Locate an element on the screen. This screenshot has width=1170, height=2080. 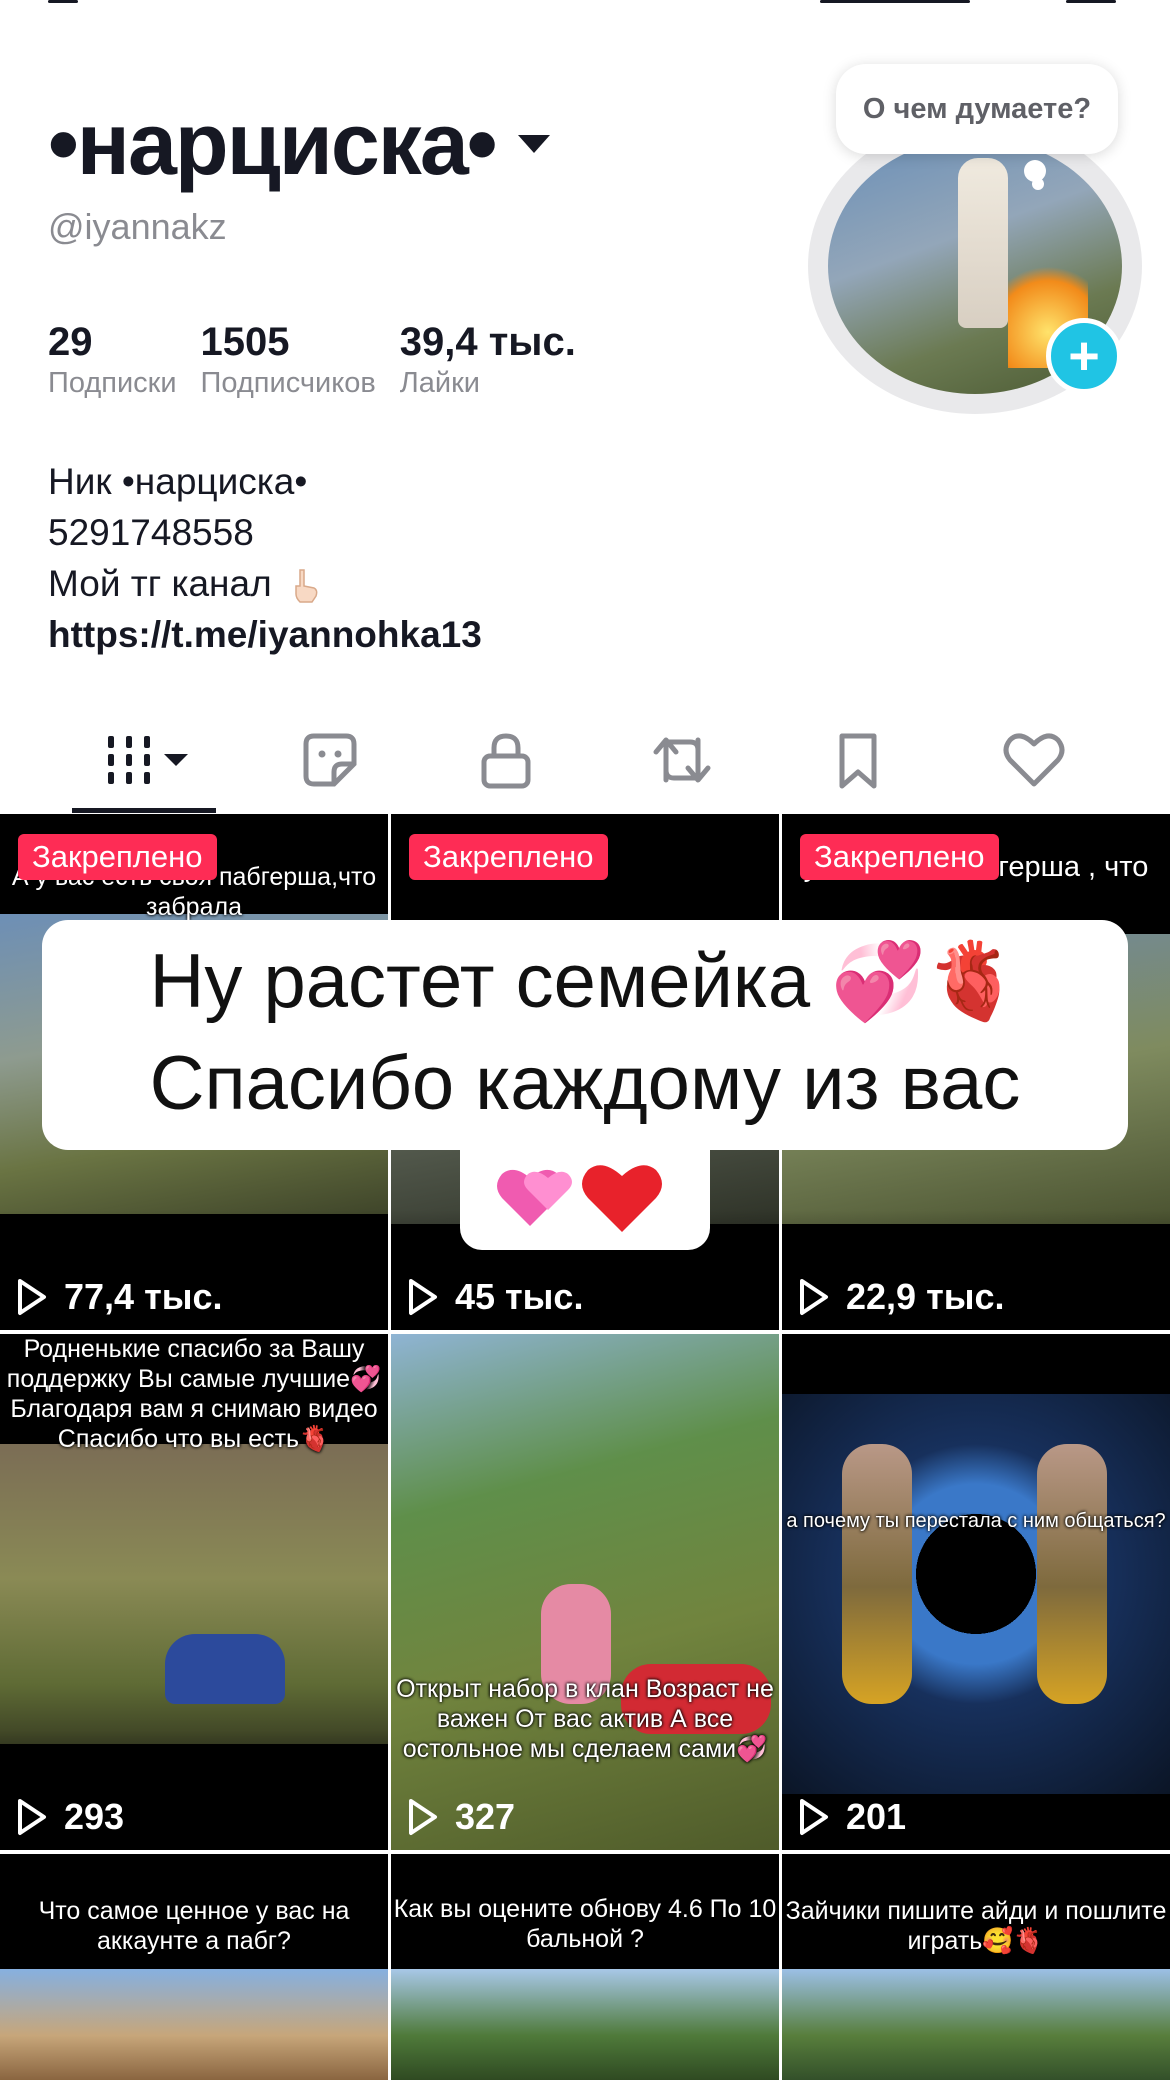
sticker-icon is located at coordinates (330, 760).